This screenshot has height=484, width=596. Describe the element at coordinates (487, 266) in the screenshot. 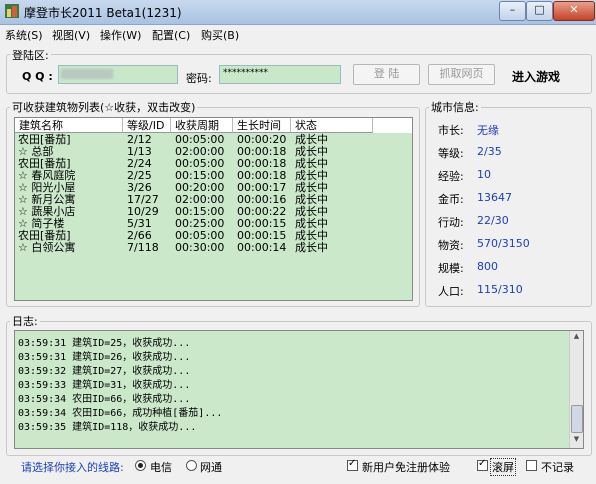

I see `city-info-value: 800` at that location.